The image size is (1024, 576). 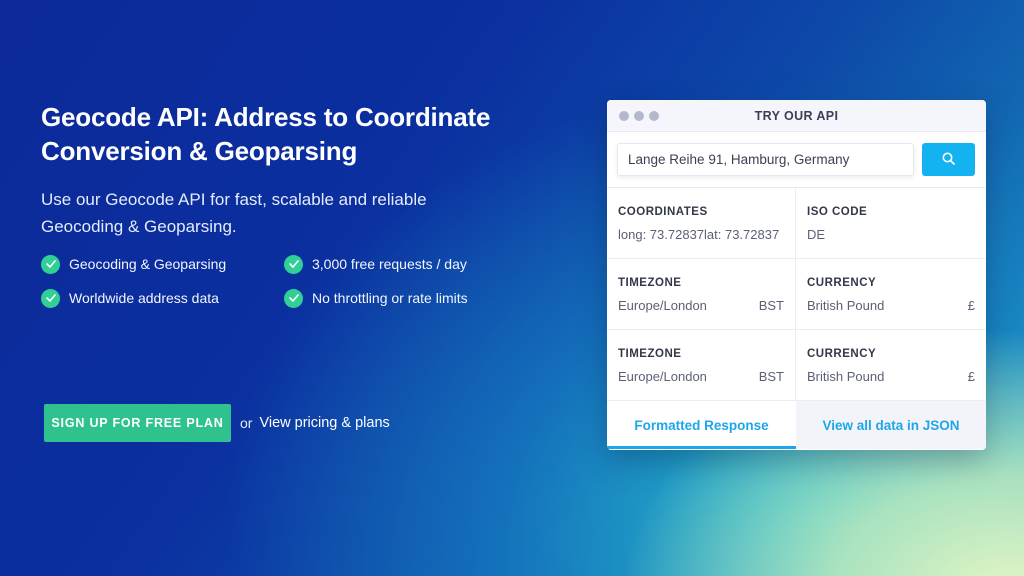 I want to click on feature-item: 3,000 free requests / day, so click(x=394, y=264).